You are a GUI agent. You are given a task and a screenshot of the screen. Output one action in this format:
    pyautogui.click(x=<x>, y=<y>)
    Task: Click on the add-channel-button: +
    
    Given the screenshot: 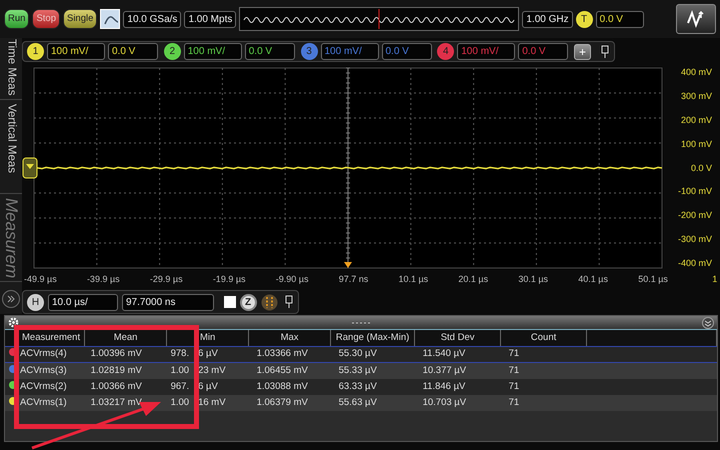 What is the action you would take?
    pyautogui.click(x=583, y=52)
    